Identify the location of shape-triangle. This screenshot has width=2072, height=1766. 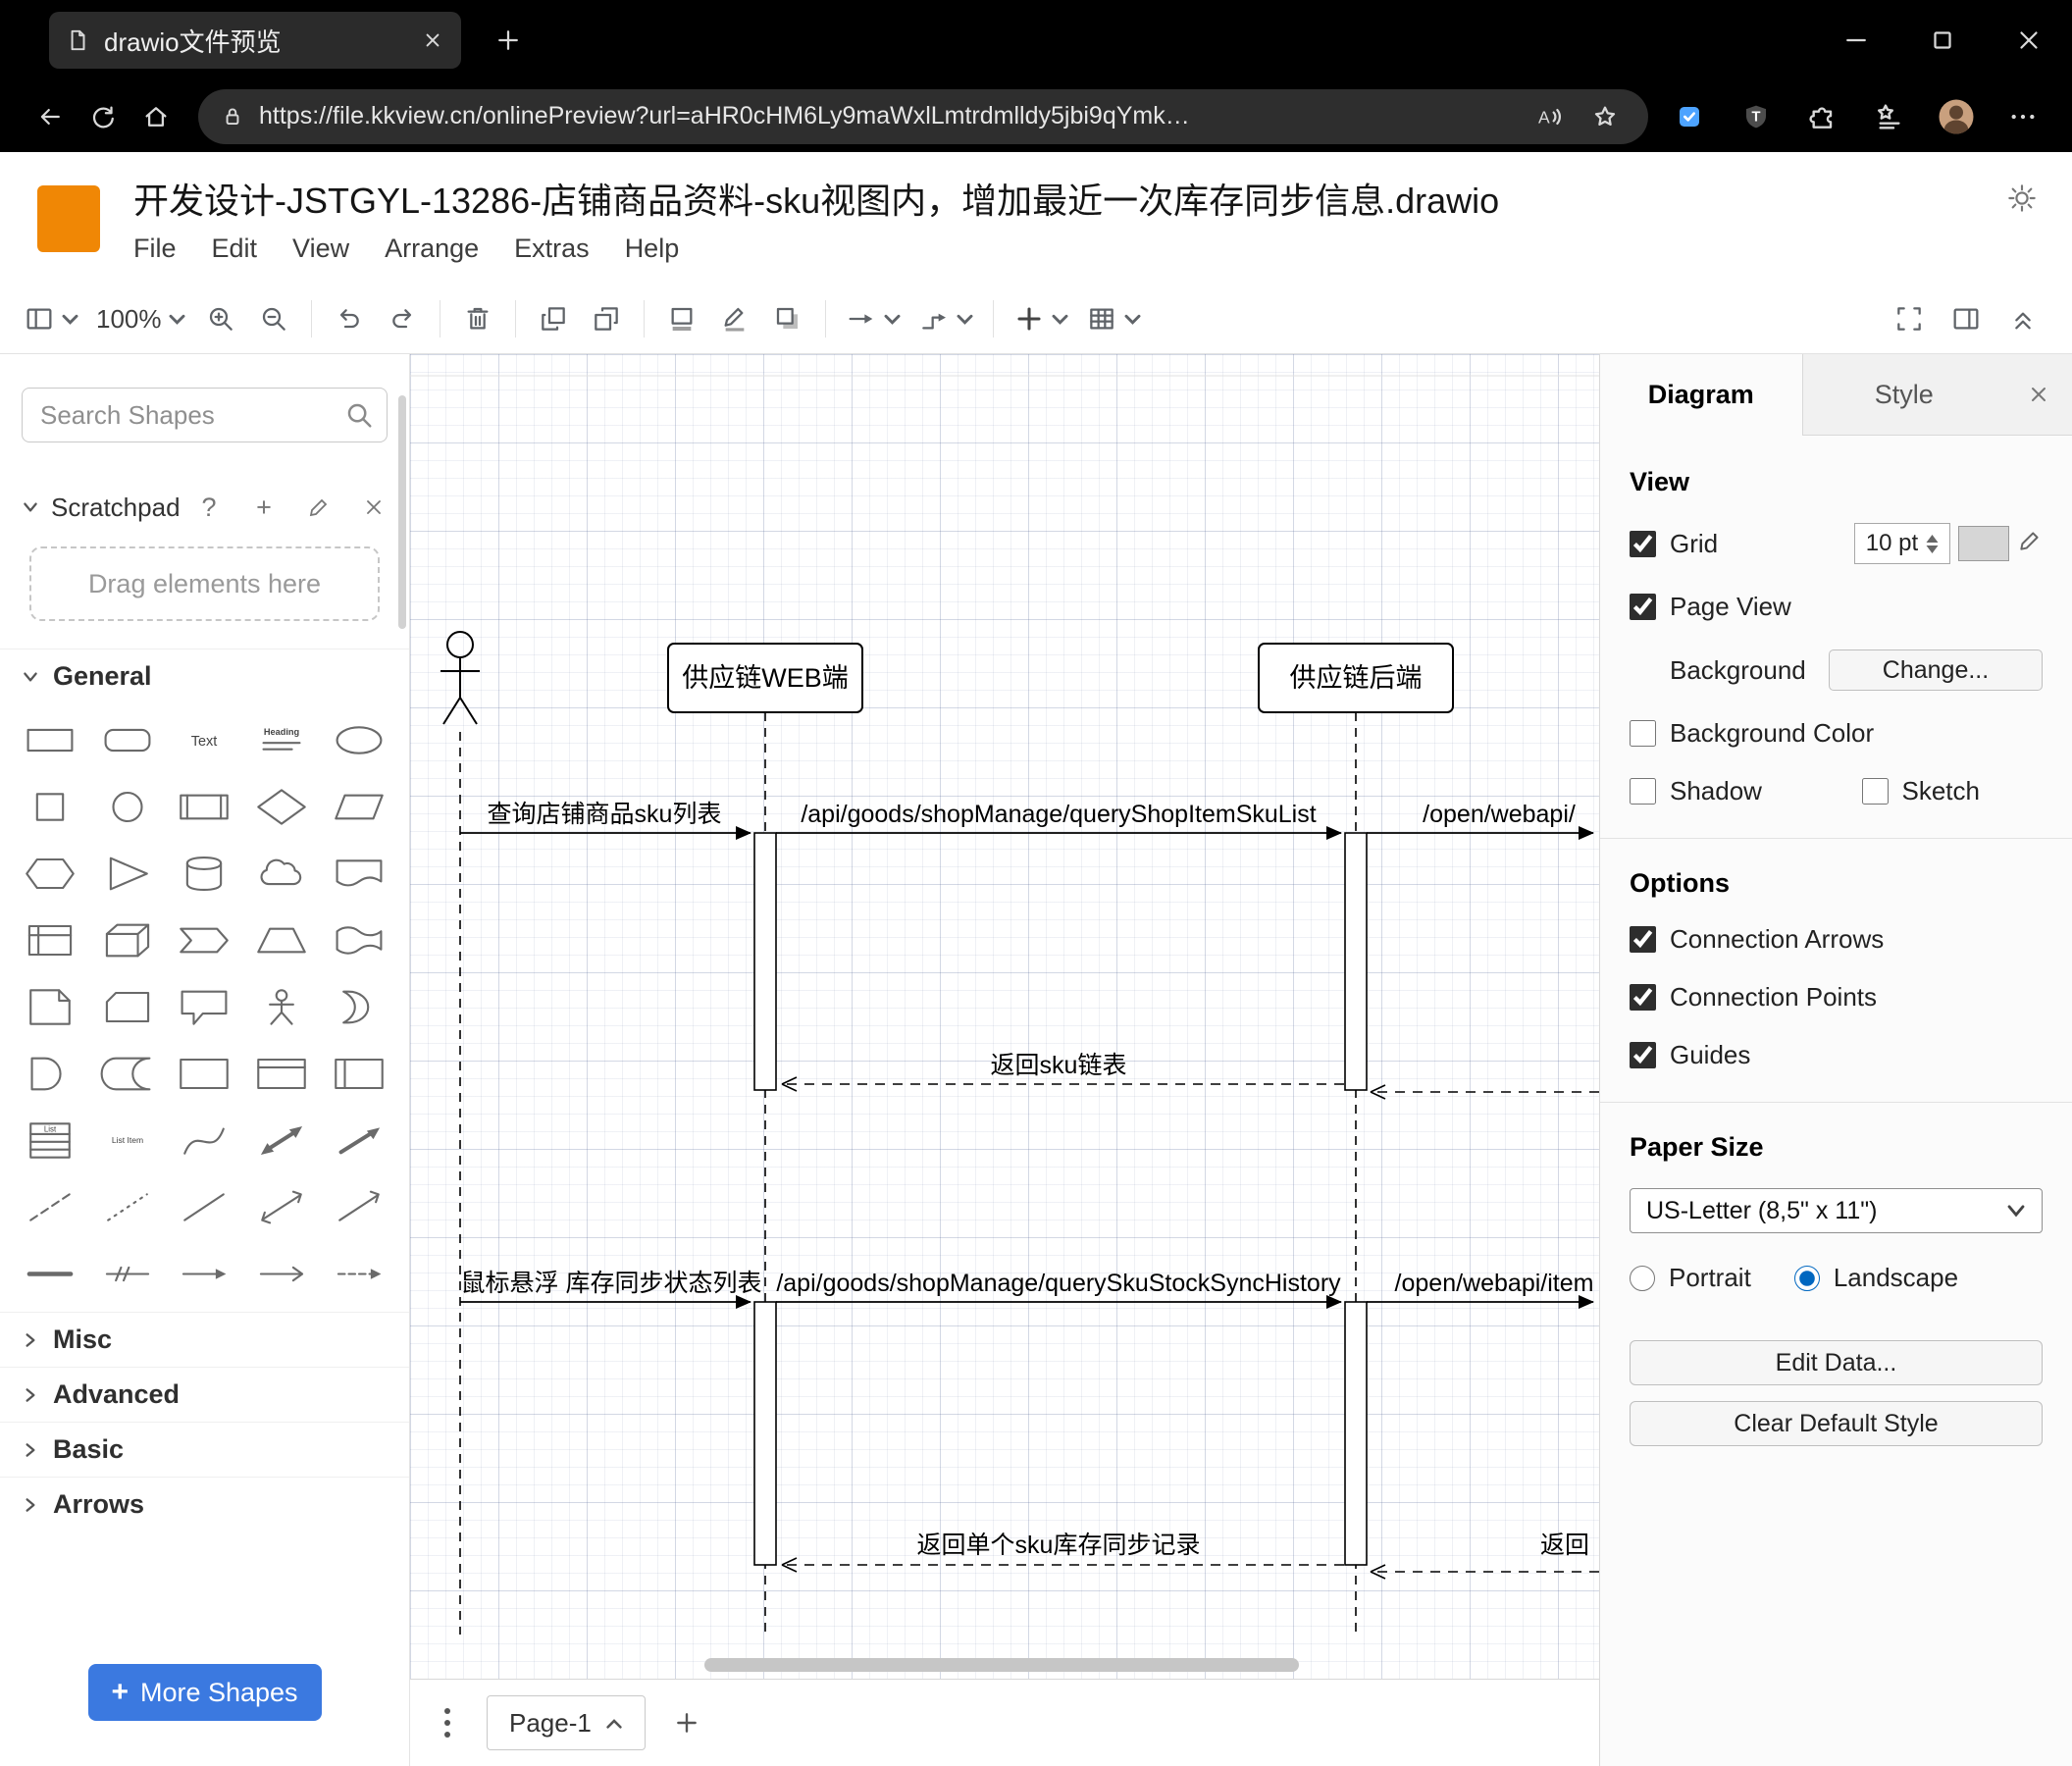
(128, 873).